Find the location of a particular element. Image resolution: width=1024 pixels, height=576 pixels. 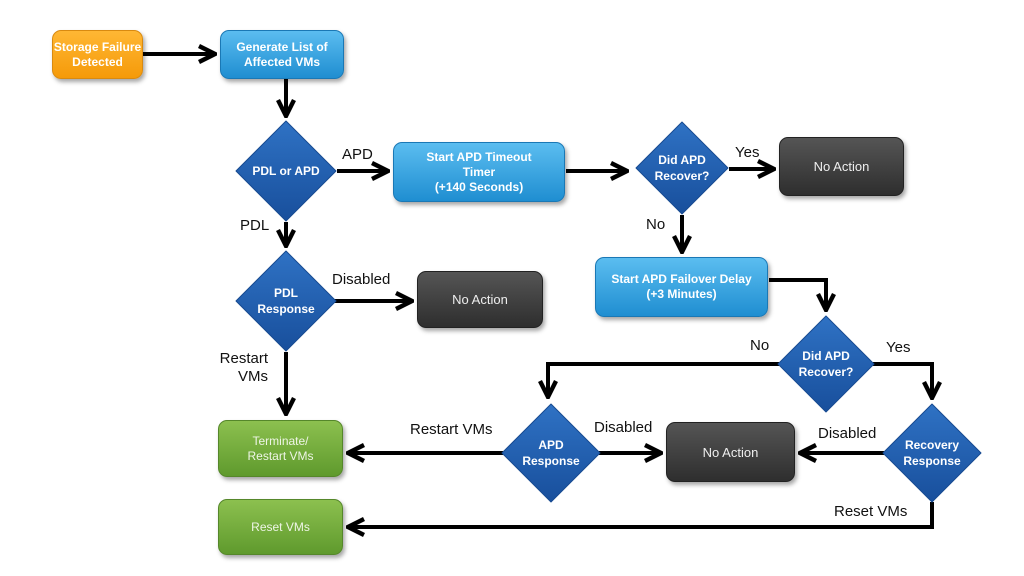

edge-label-restart-vms-pdl: Restart VMs is located at coordinates (243, 368).